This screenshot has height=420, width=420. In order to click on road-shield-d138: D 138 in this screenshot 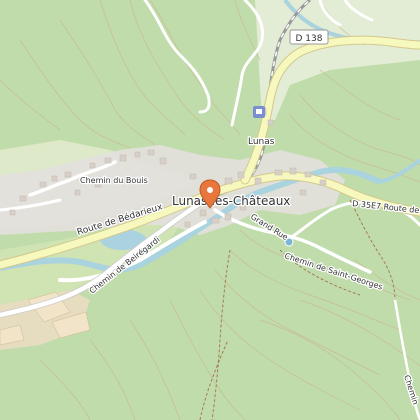, I will do `click(309, 37)`.